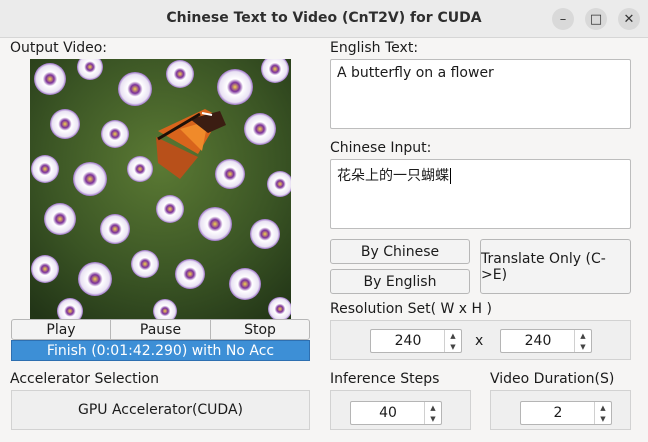 The height and width of the screenshot is (442, 648). I want to click on by-chinese-label: By Chinese, so click(400, 251).